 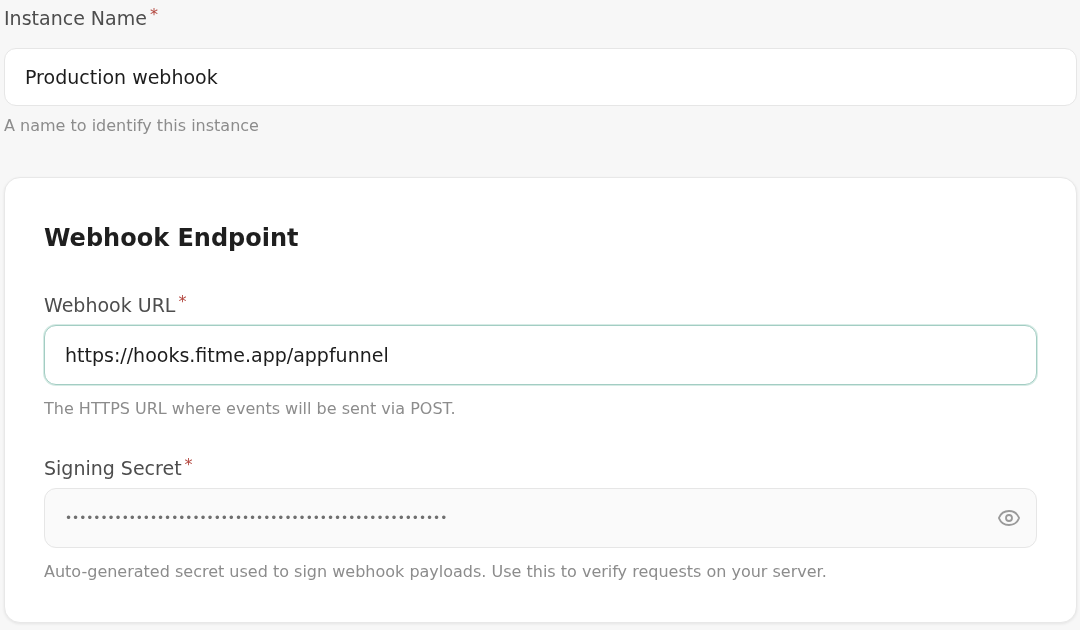 I want to click on section-heading: Webhook Endpoint, so click(x=172, y=238).